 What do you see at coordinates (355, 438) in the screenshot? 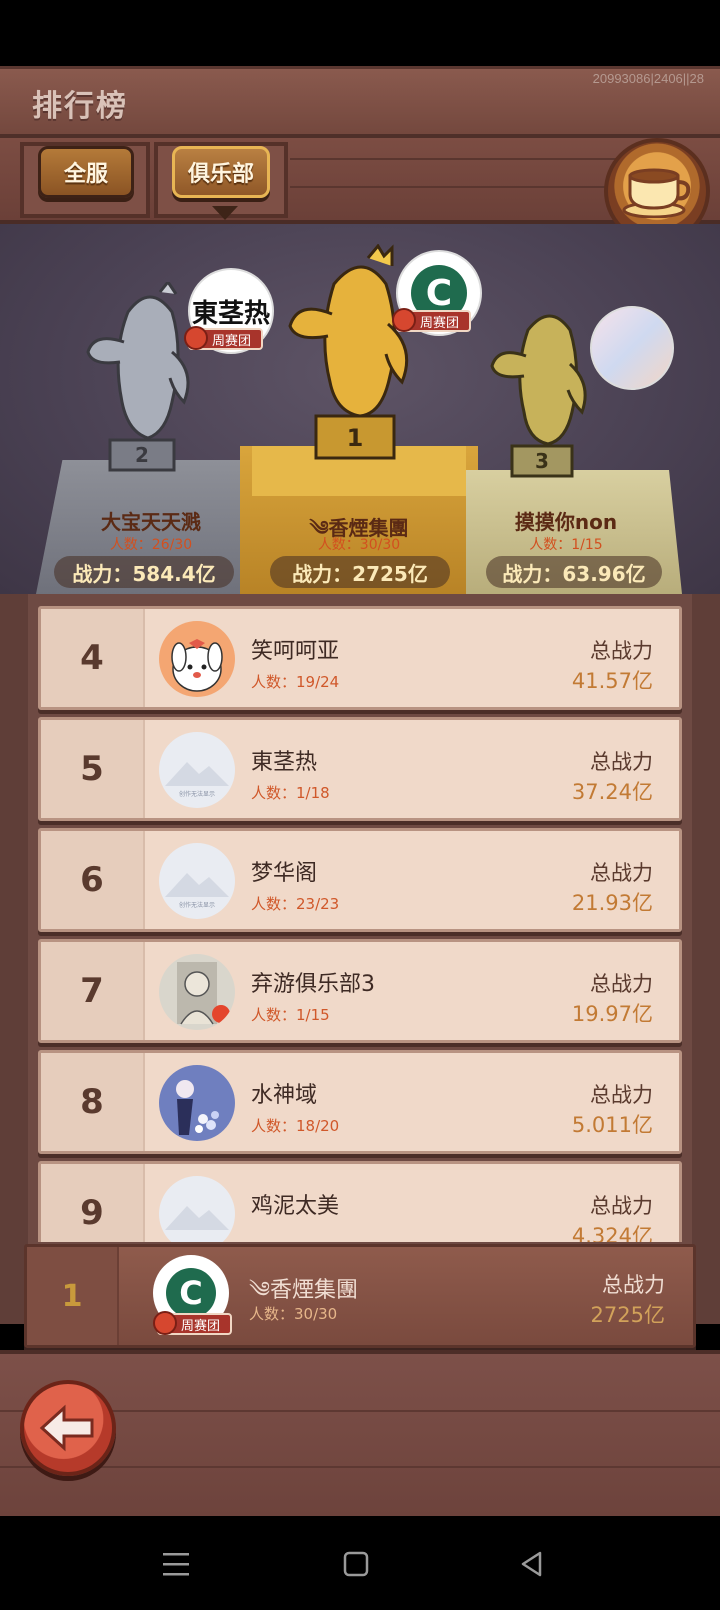
I see `trophy-rank-1: 1` at bounding box center [355, 438].